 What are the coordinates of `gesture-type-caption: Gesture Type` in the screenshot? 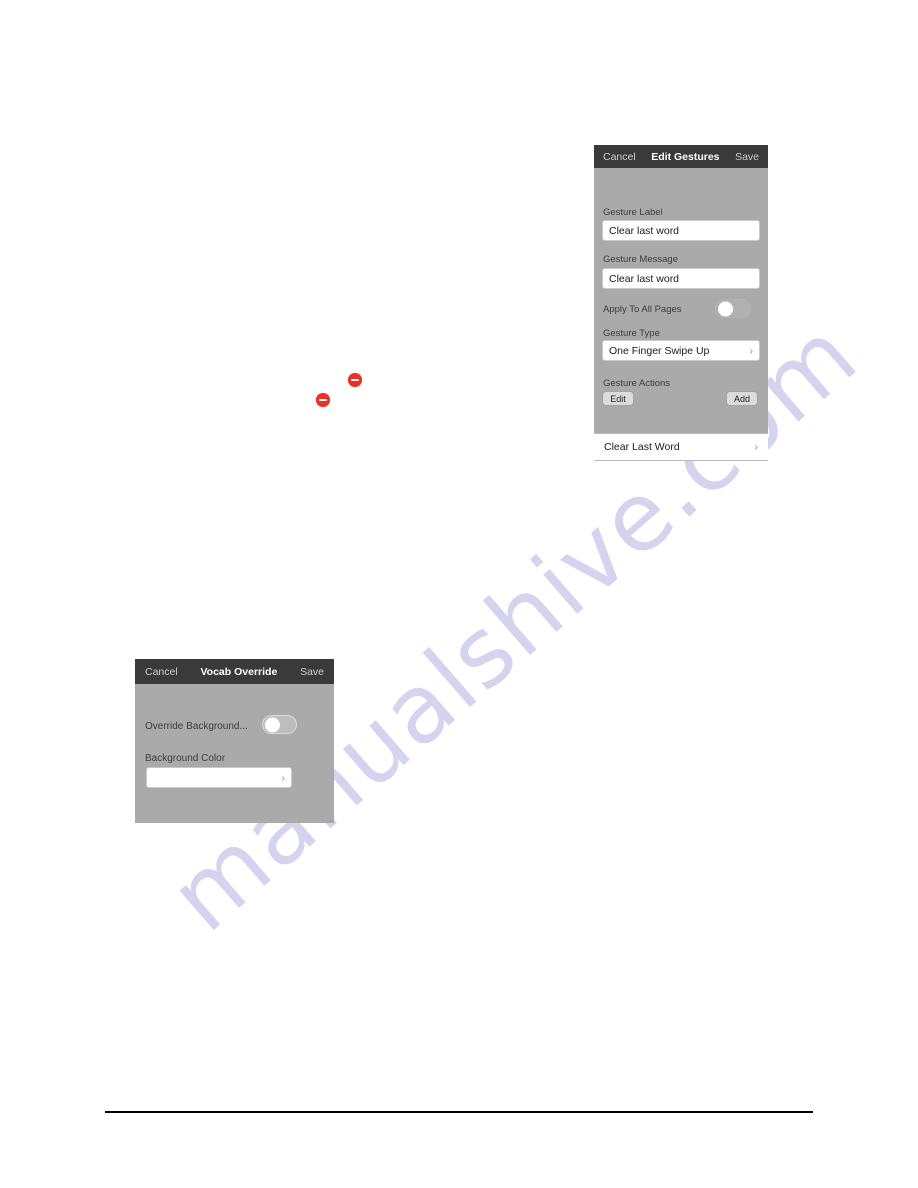 It's located at (631, 333).